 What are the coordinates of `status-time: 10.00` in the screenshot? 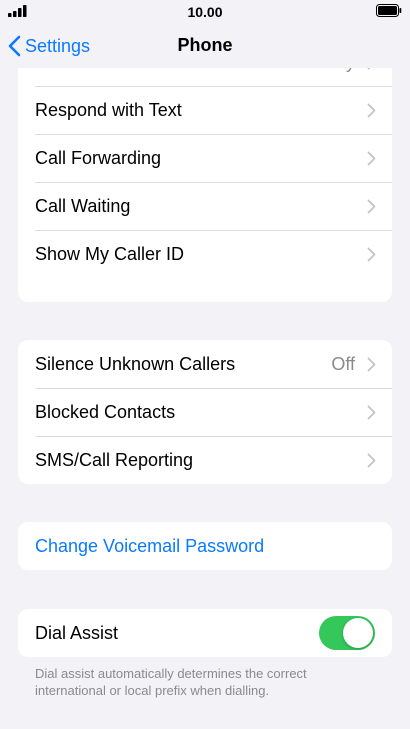 It's located at (205, 12).